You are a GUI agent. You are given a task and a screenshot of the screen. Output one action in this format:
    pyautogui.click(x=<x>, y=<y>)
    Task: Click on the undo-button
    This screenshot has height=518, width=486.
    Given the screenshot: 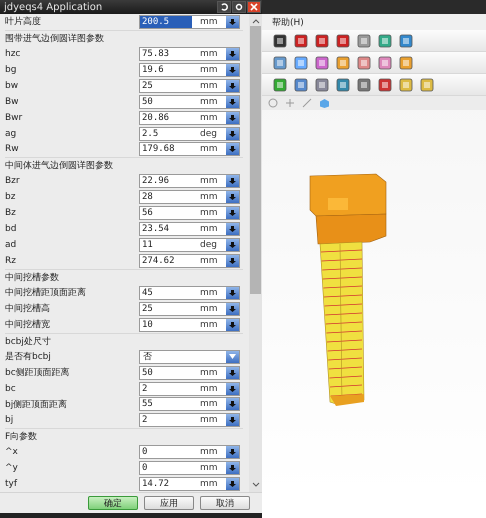 What is the action you would take?
    pyautogui.click(x=224, y=7)
    